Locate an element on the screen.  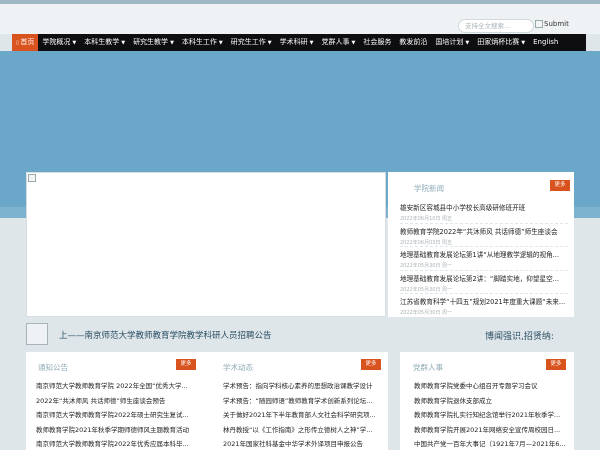
nav-item-label: 国培计划 is located at coordinates (449, 42).